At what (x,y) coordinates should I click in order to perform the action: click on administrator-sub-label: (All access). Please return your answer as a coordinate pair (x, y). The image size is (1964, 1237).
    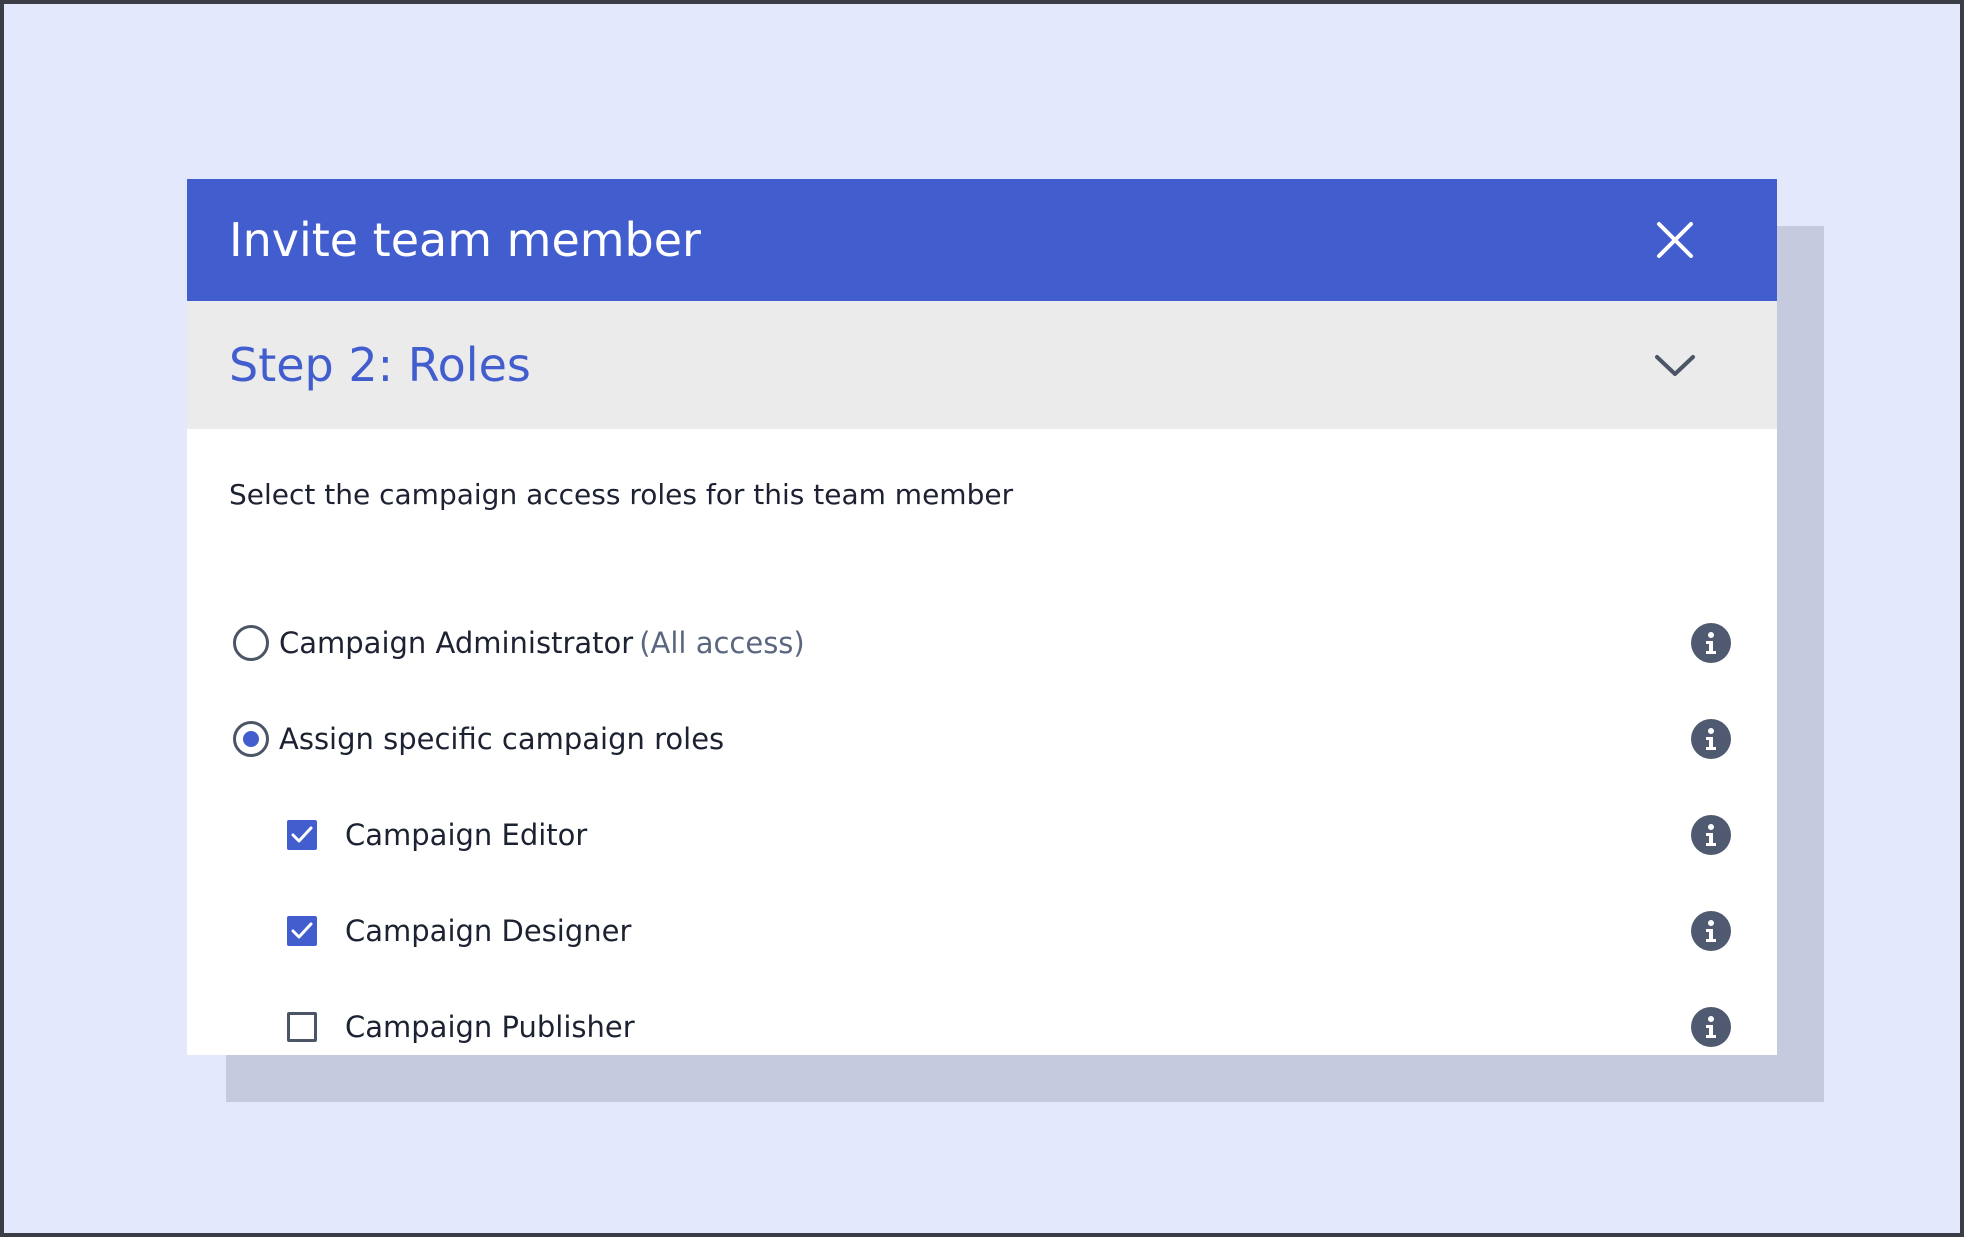
    Looking at the image, I should click on (722, 643).